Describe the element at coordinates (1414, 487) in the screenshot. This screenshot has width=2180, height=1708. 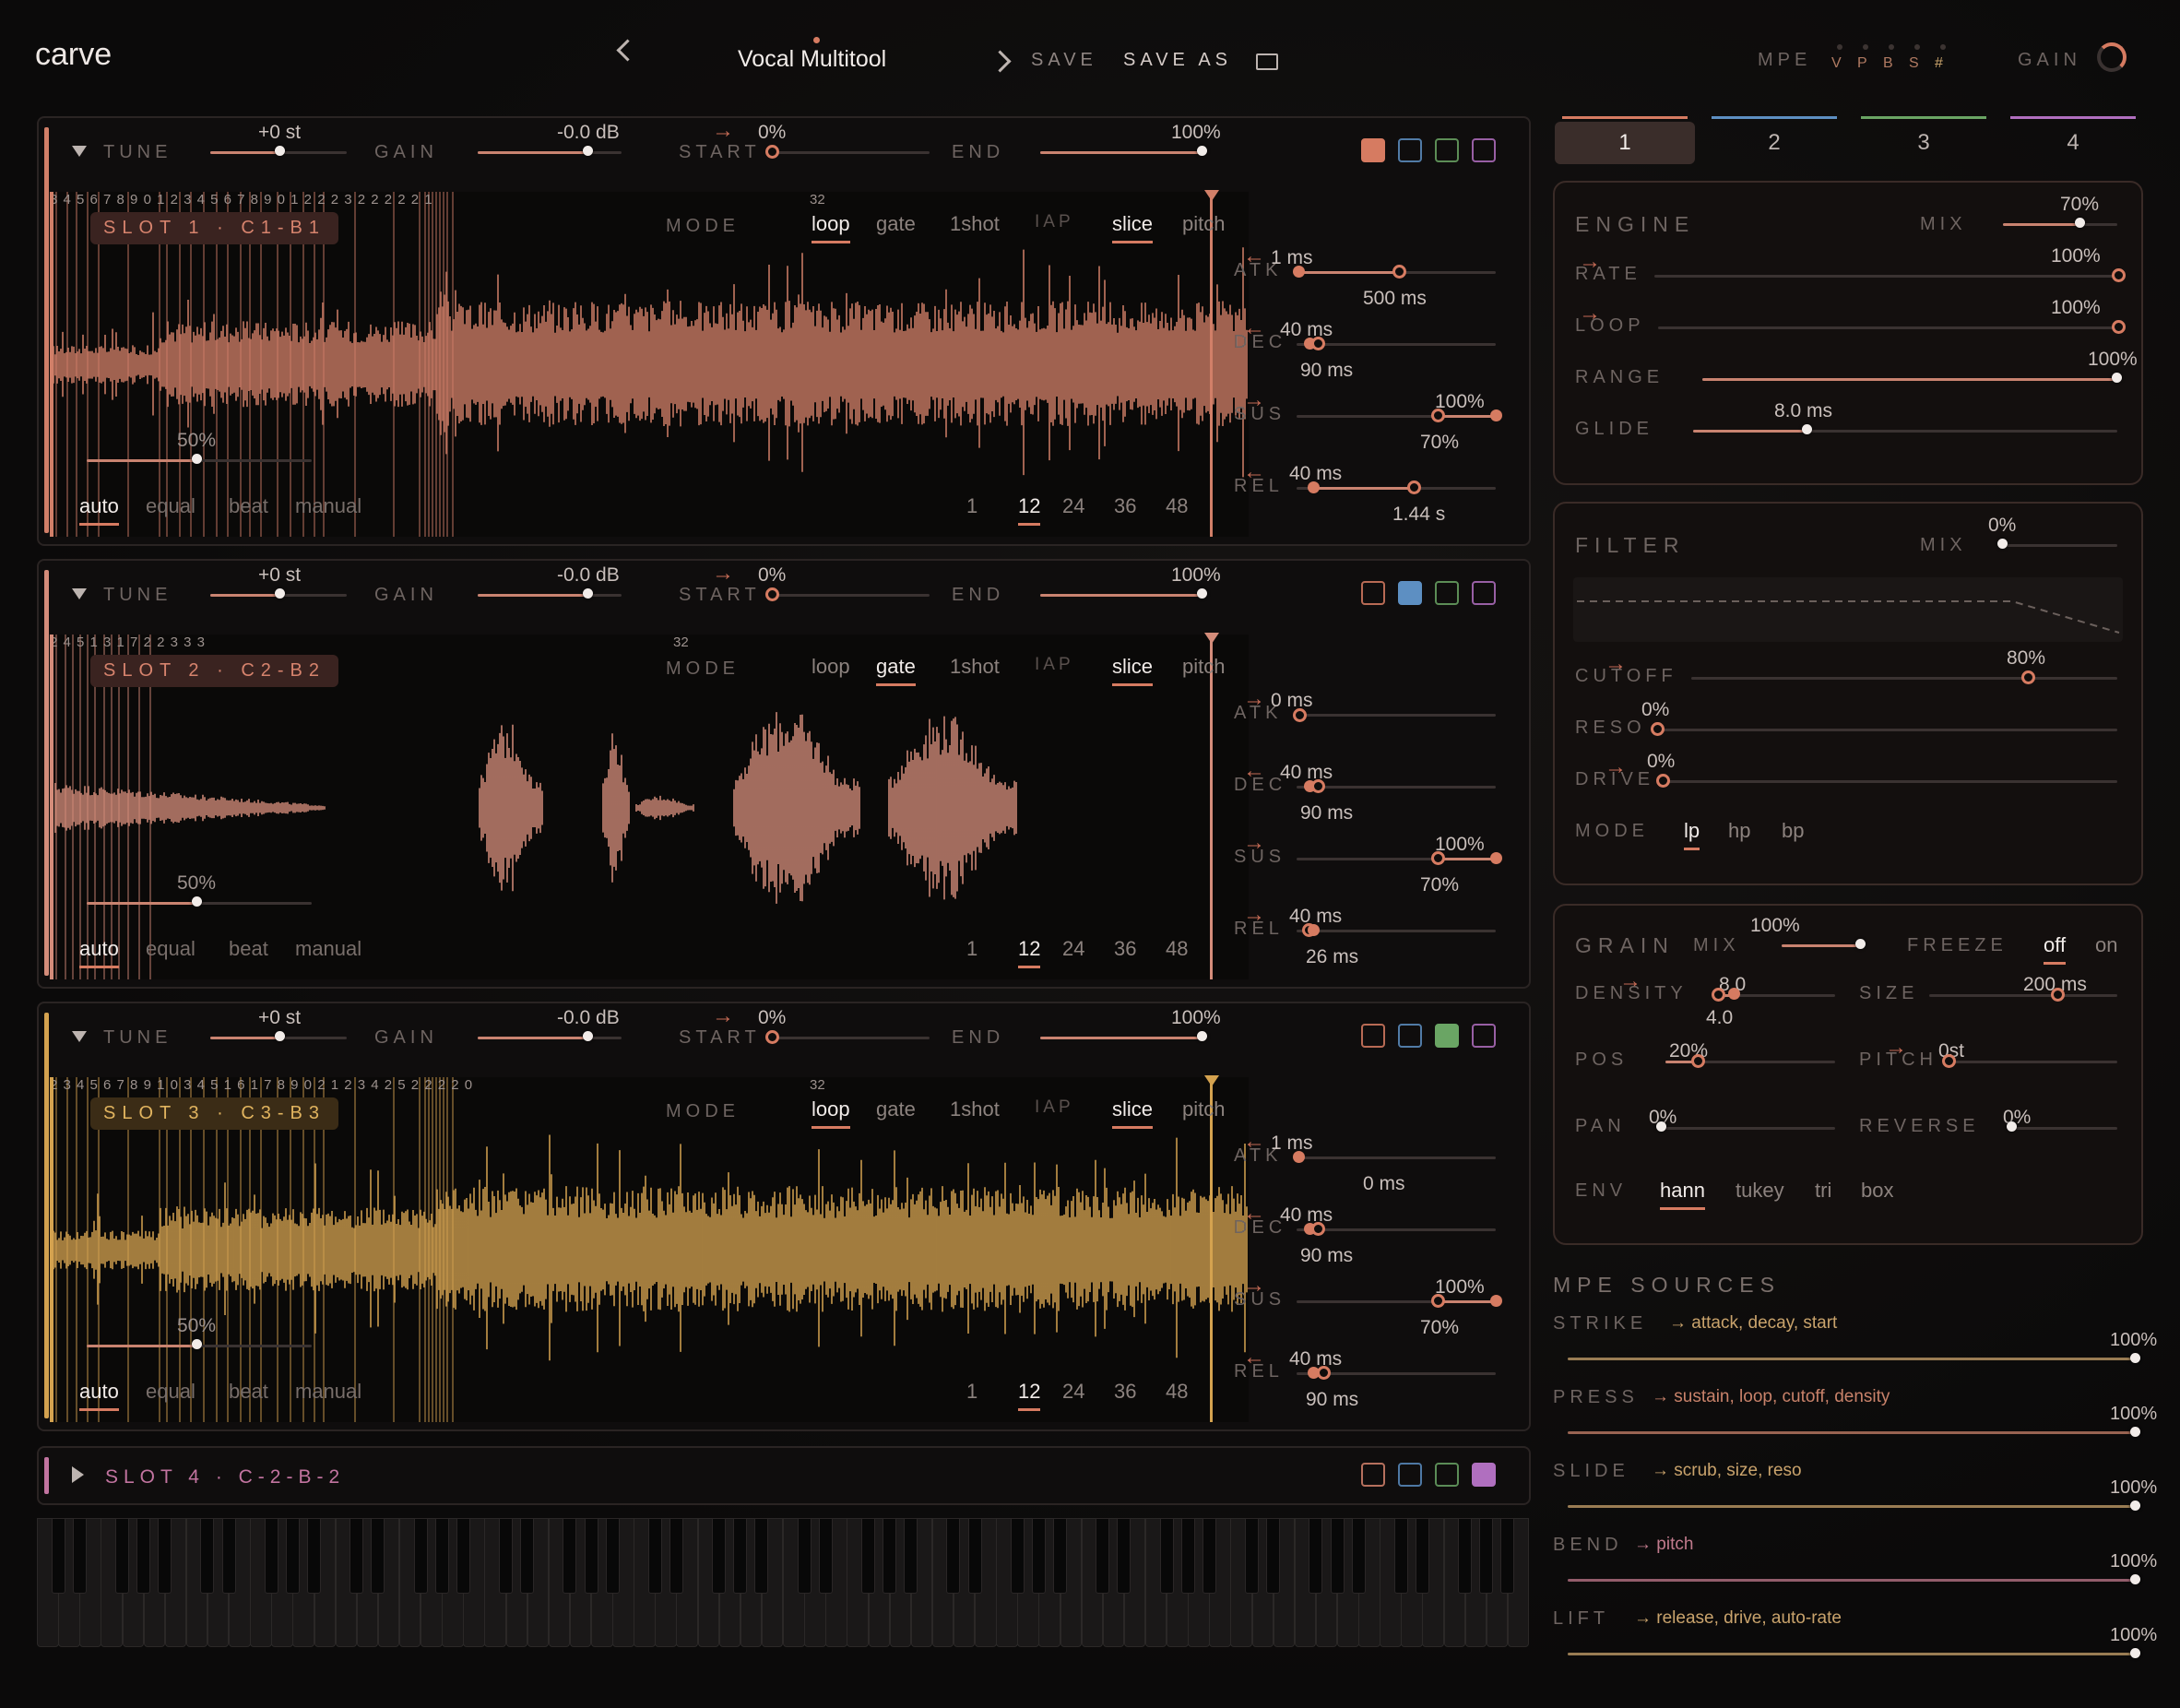
I see `rel-mod-slider` at that location.